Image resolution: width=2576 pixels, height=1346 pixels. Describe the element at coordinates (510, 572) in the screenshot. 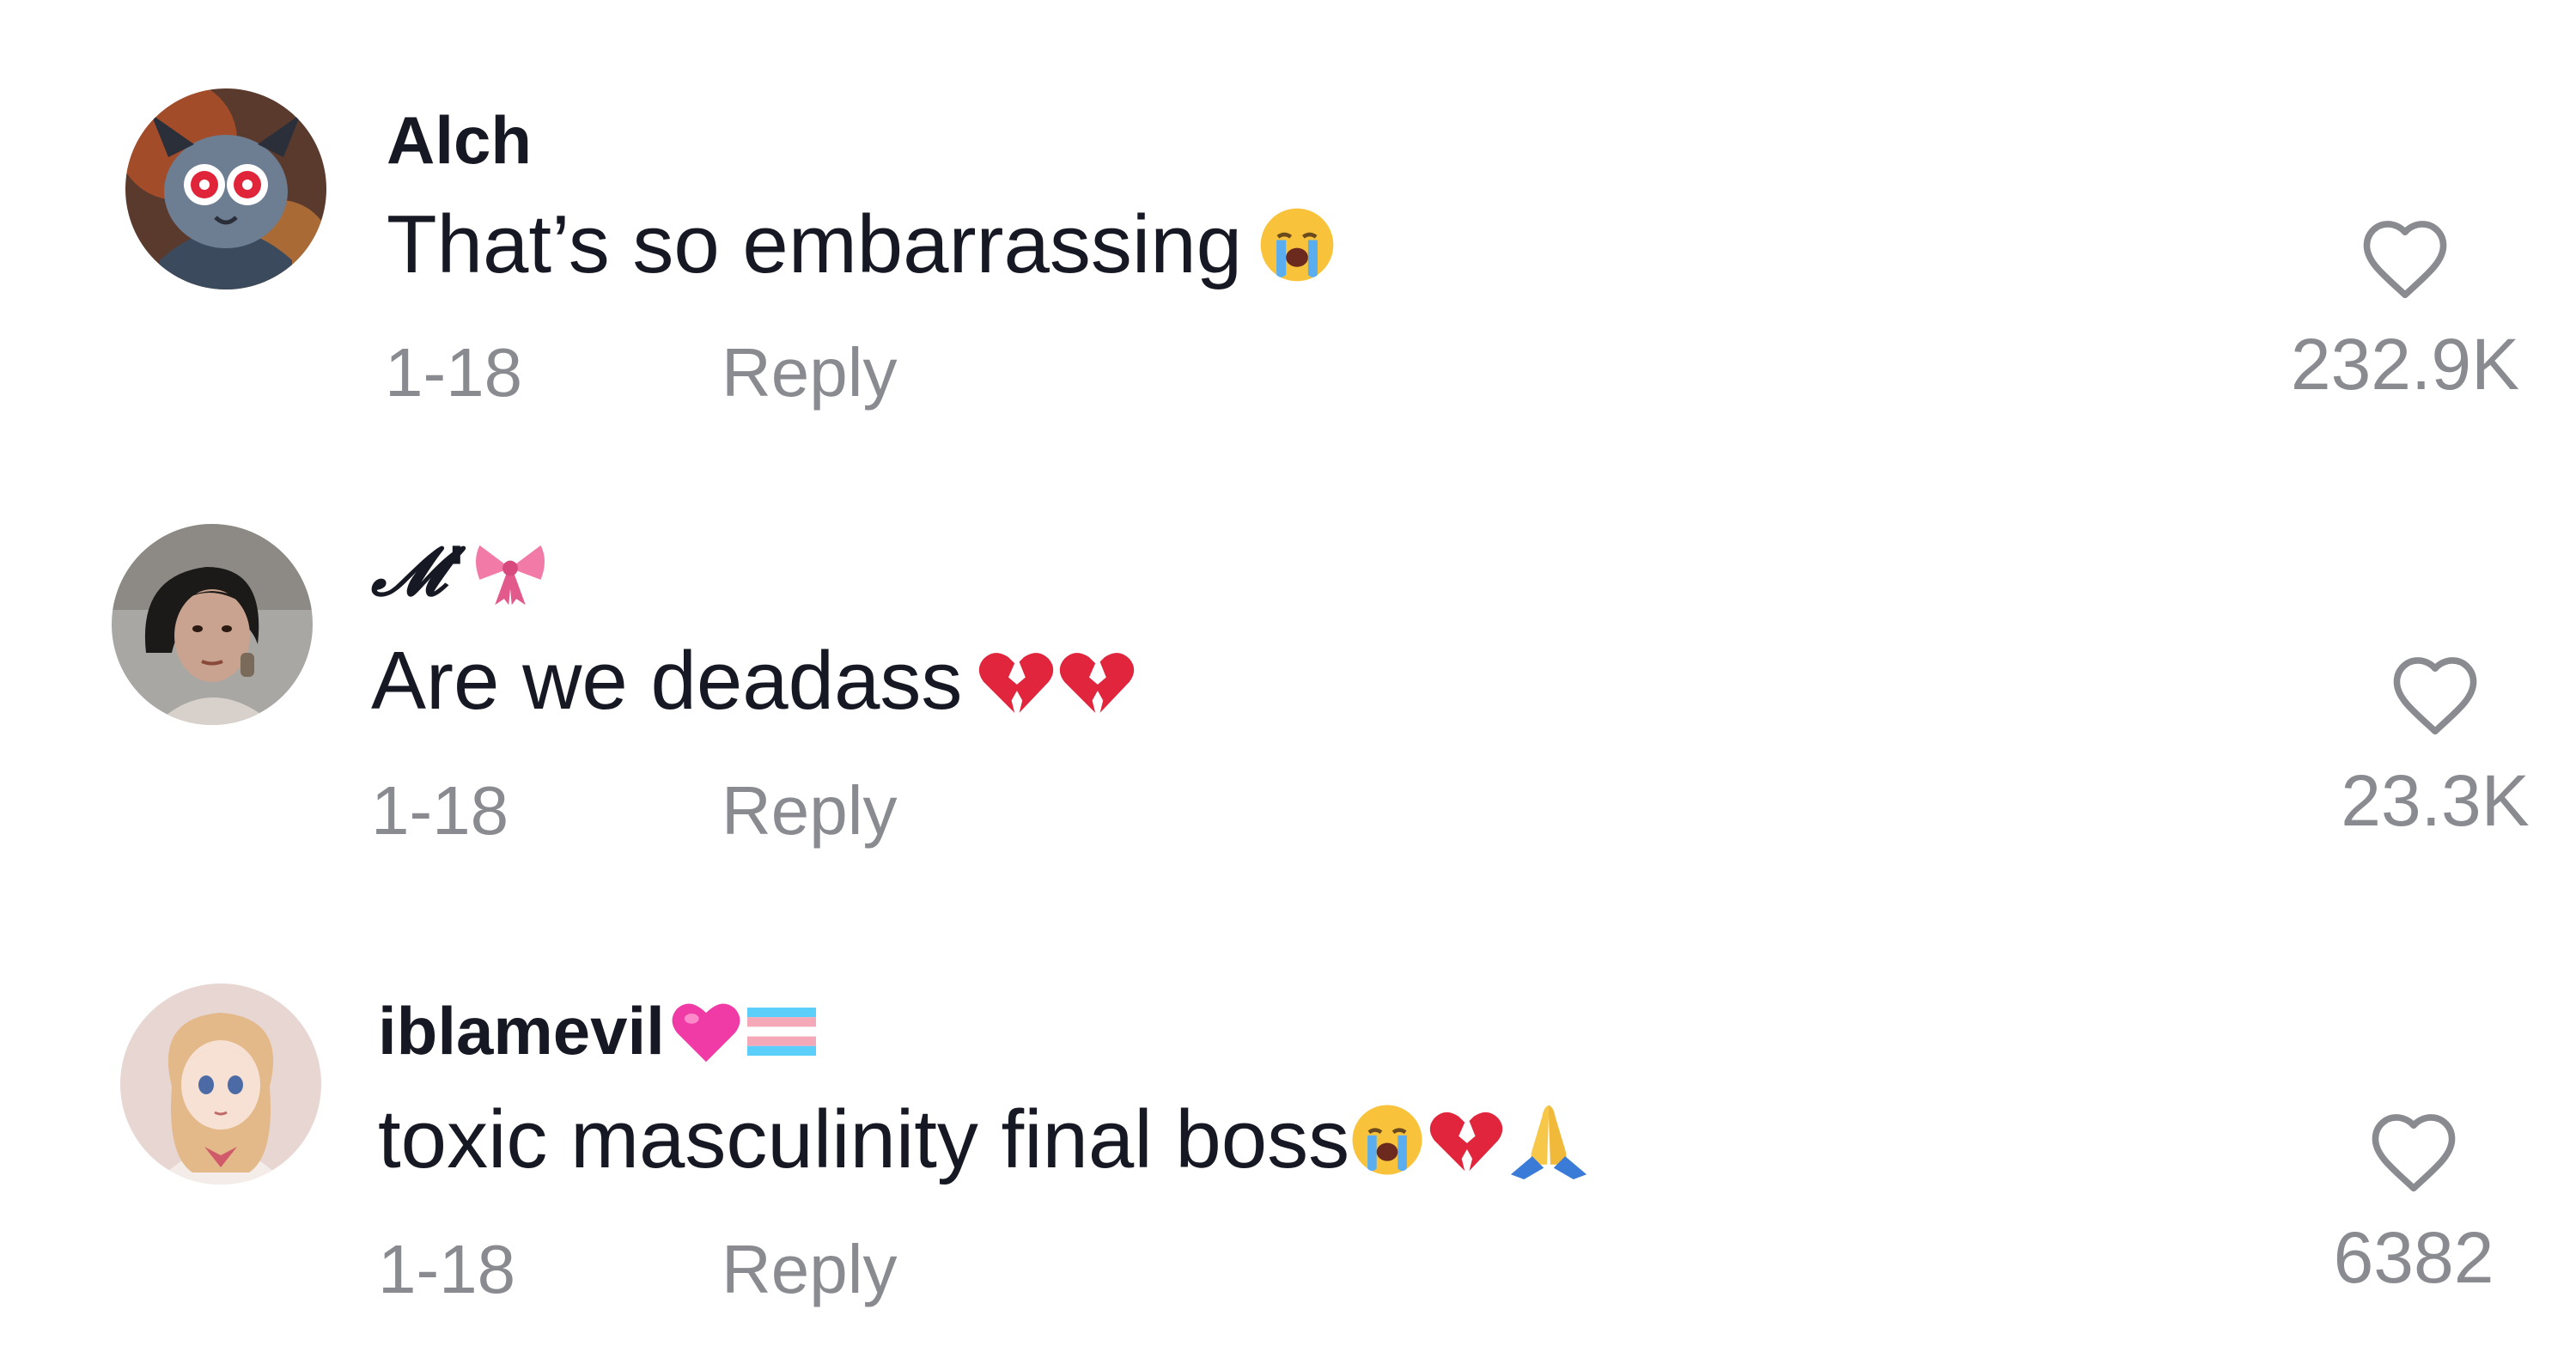

I see `ribbon-icon` at that location.